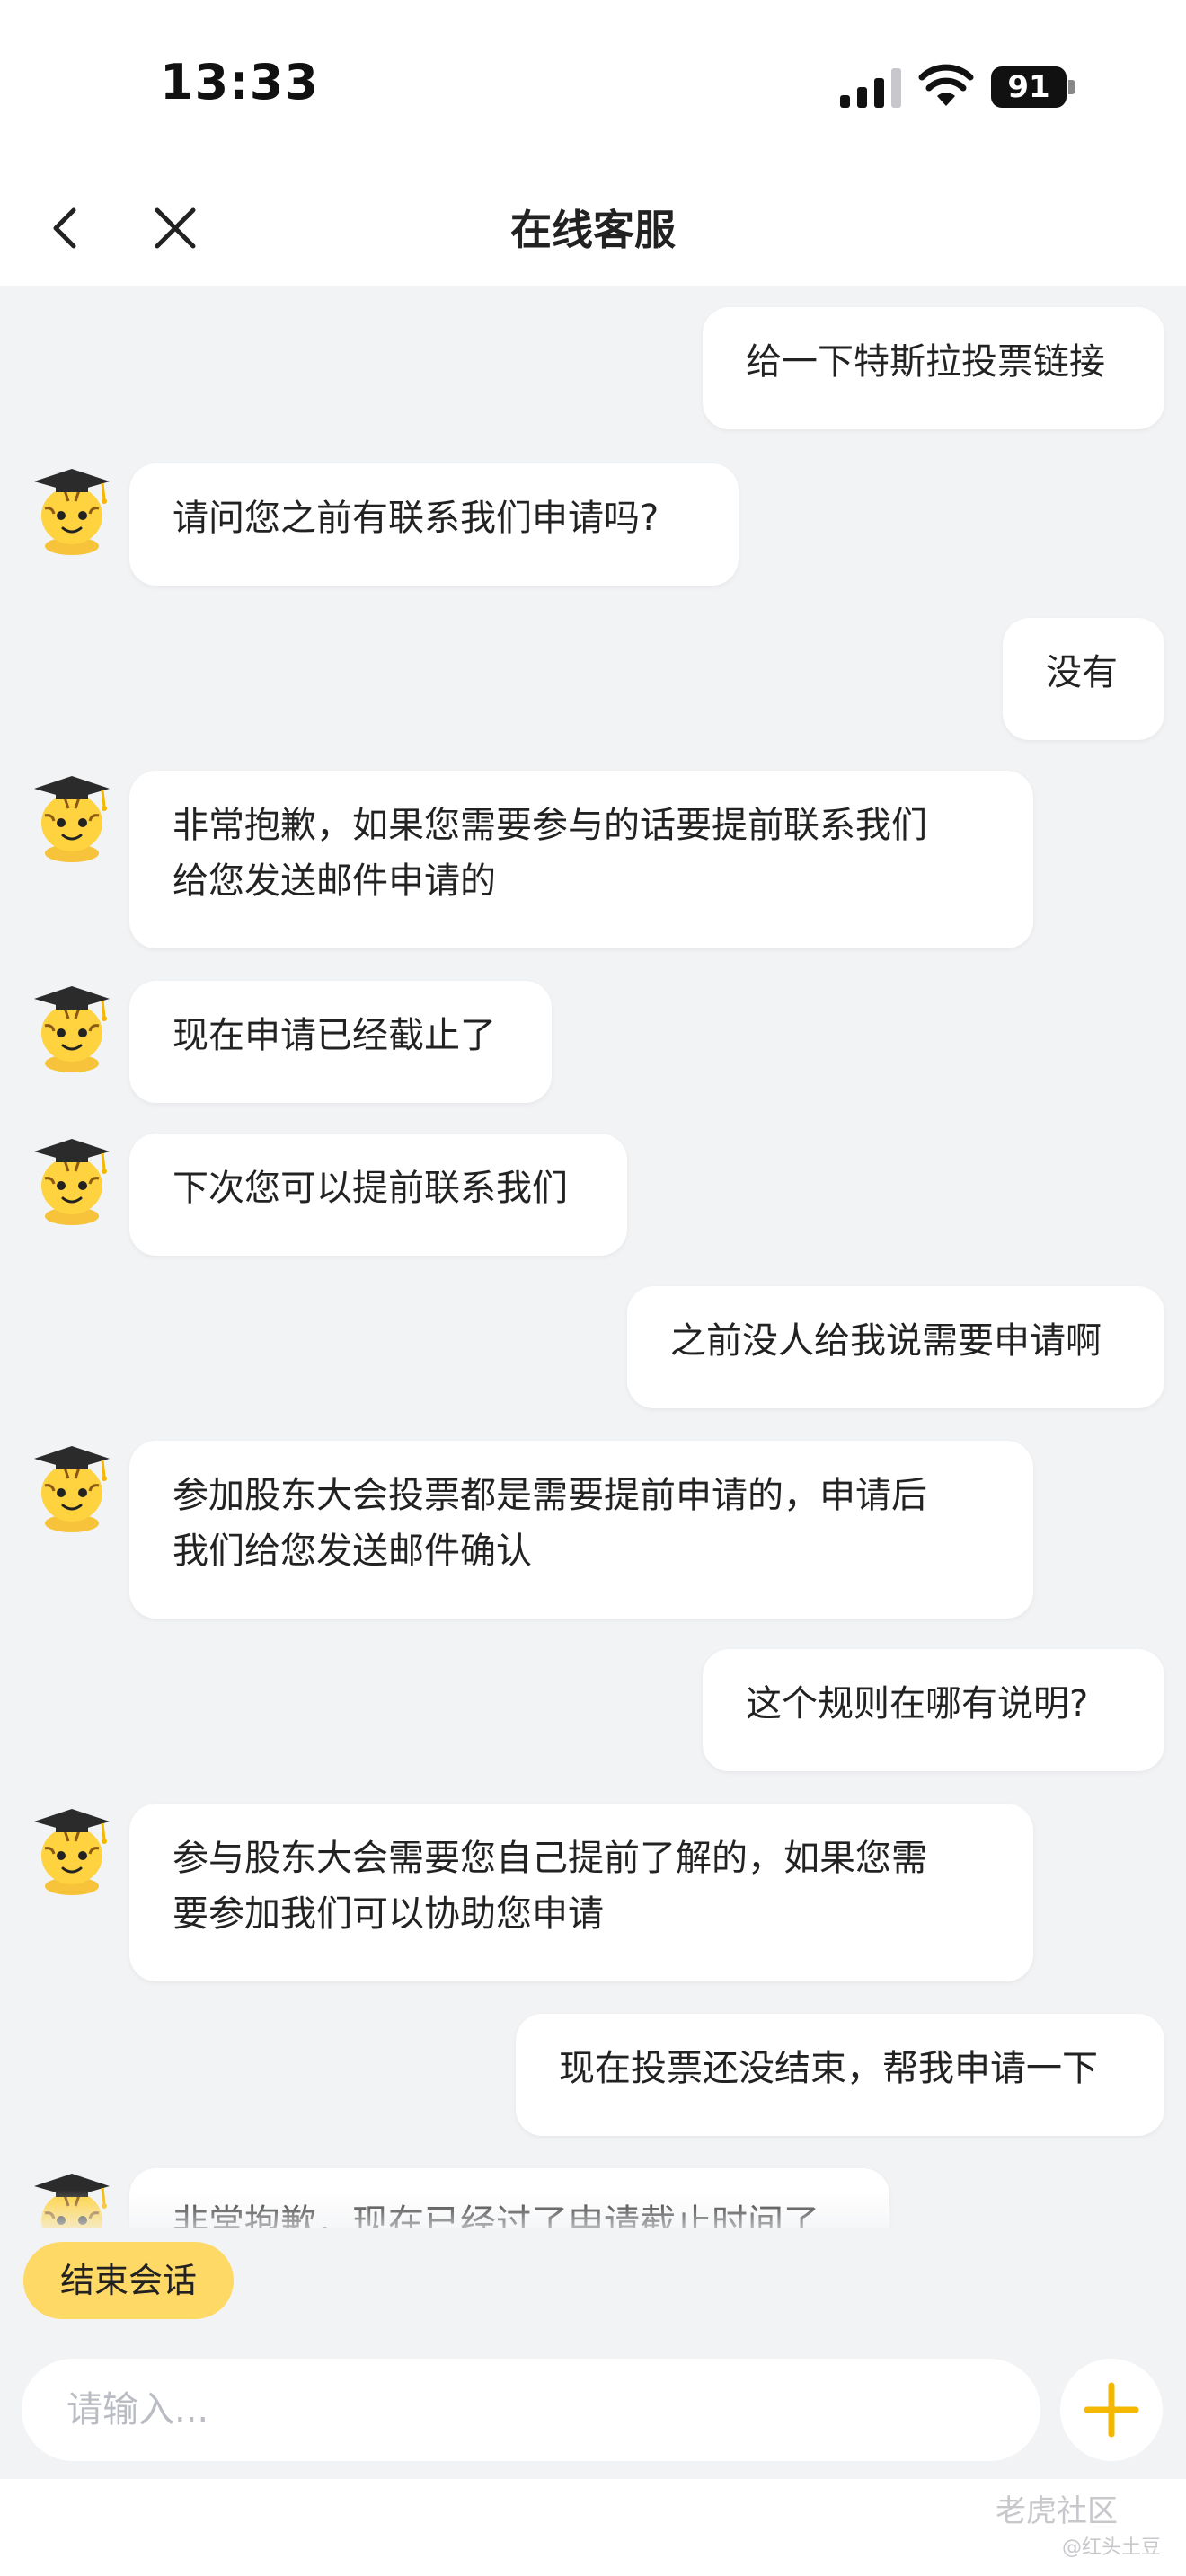  Describe the element at coordinates (434, 524) in the screenshot. I see `agent-message-bubble: 请问您之前有联系我们申请吗?` at that location.